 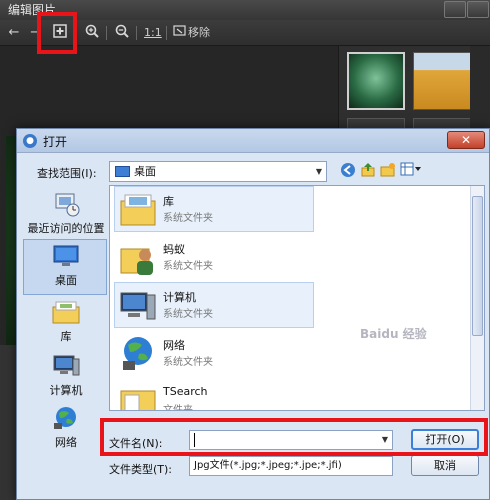 I want to click on look-in-label: 查找范围(I):, so click(x=67, y=173).